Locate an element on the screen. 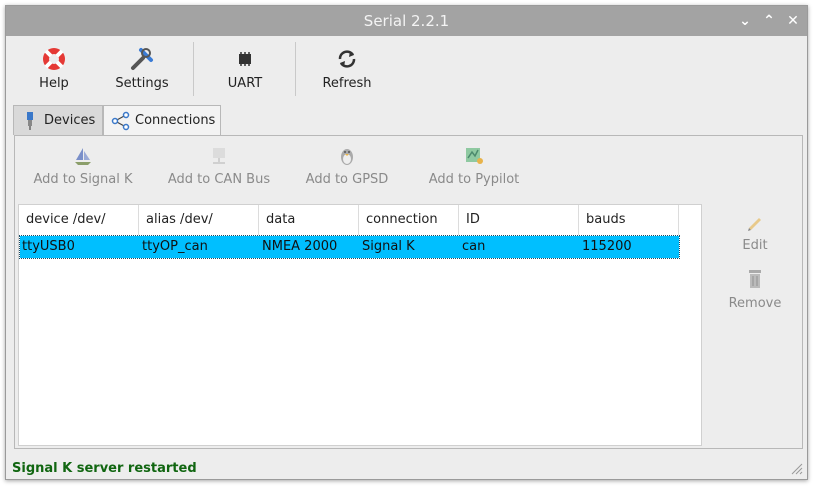 The height and width of the screenshot is (488, 816). add-canbus-button: Add to CAN Bus is located at coordinates (219, 166).